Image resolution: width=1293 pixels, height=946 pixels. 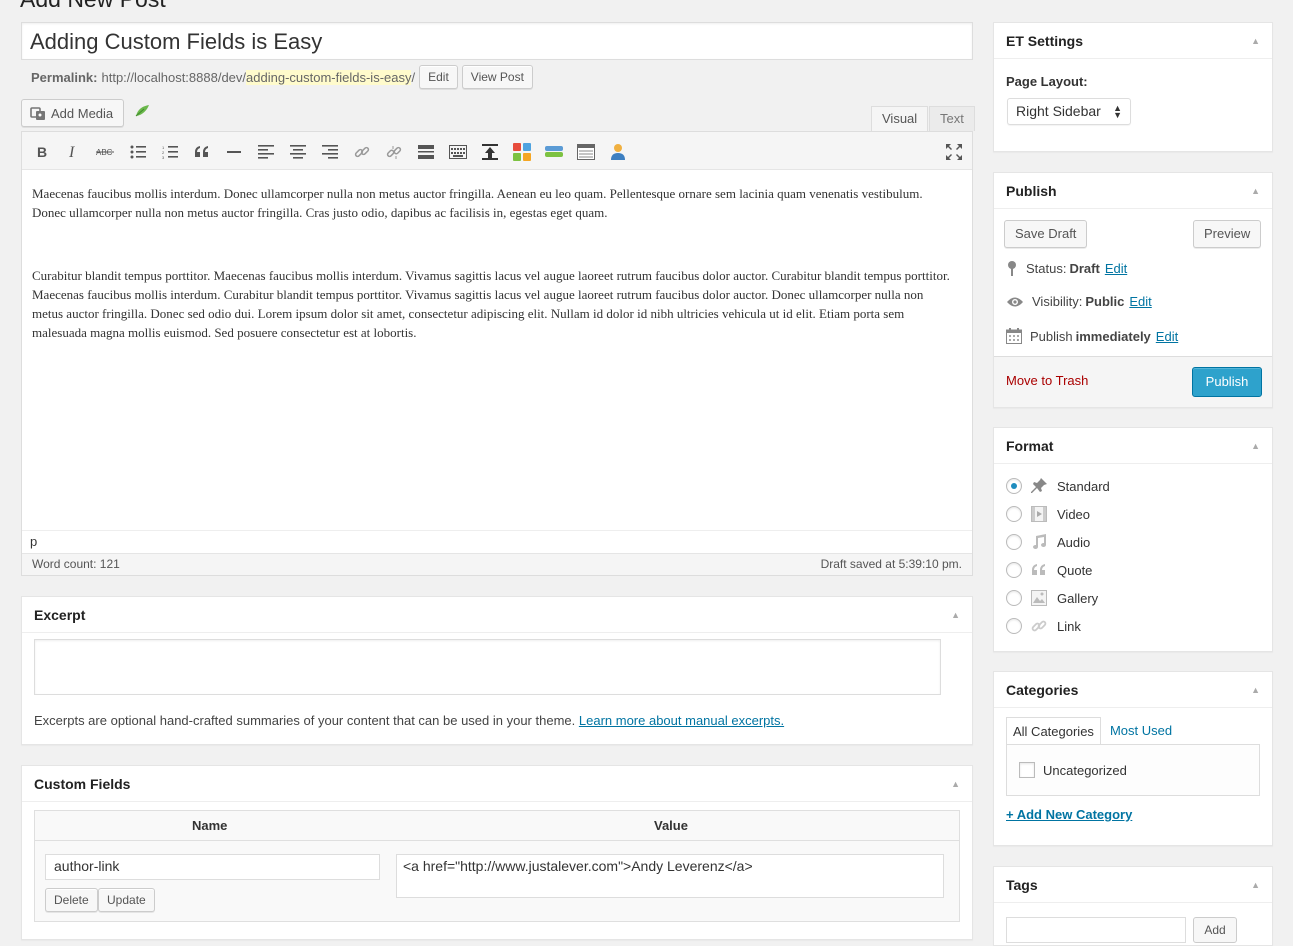 What do you see at coordinates (1133, 446) in the screenshot?
I see `format-header: Format ▲` at bounding box center [1133, 446].